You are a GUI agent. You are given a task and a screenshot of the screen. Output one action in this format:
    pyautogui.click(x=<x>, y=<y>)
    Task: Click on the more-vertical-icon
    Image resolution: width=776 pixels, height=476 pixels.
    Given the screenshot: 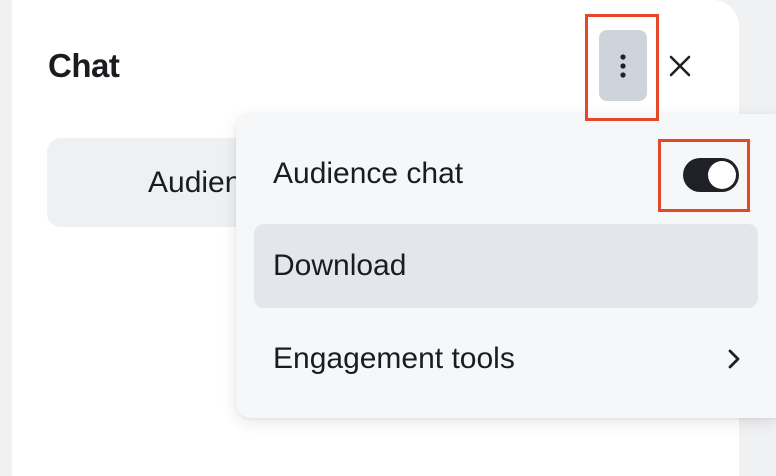 What is the action you would take?
    pyautogui.click(x=623, y=65)
    